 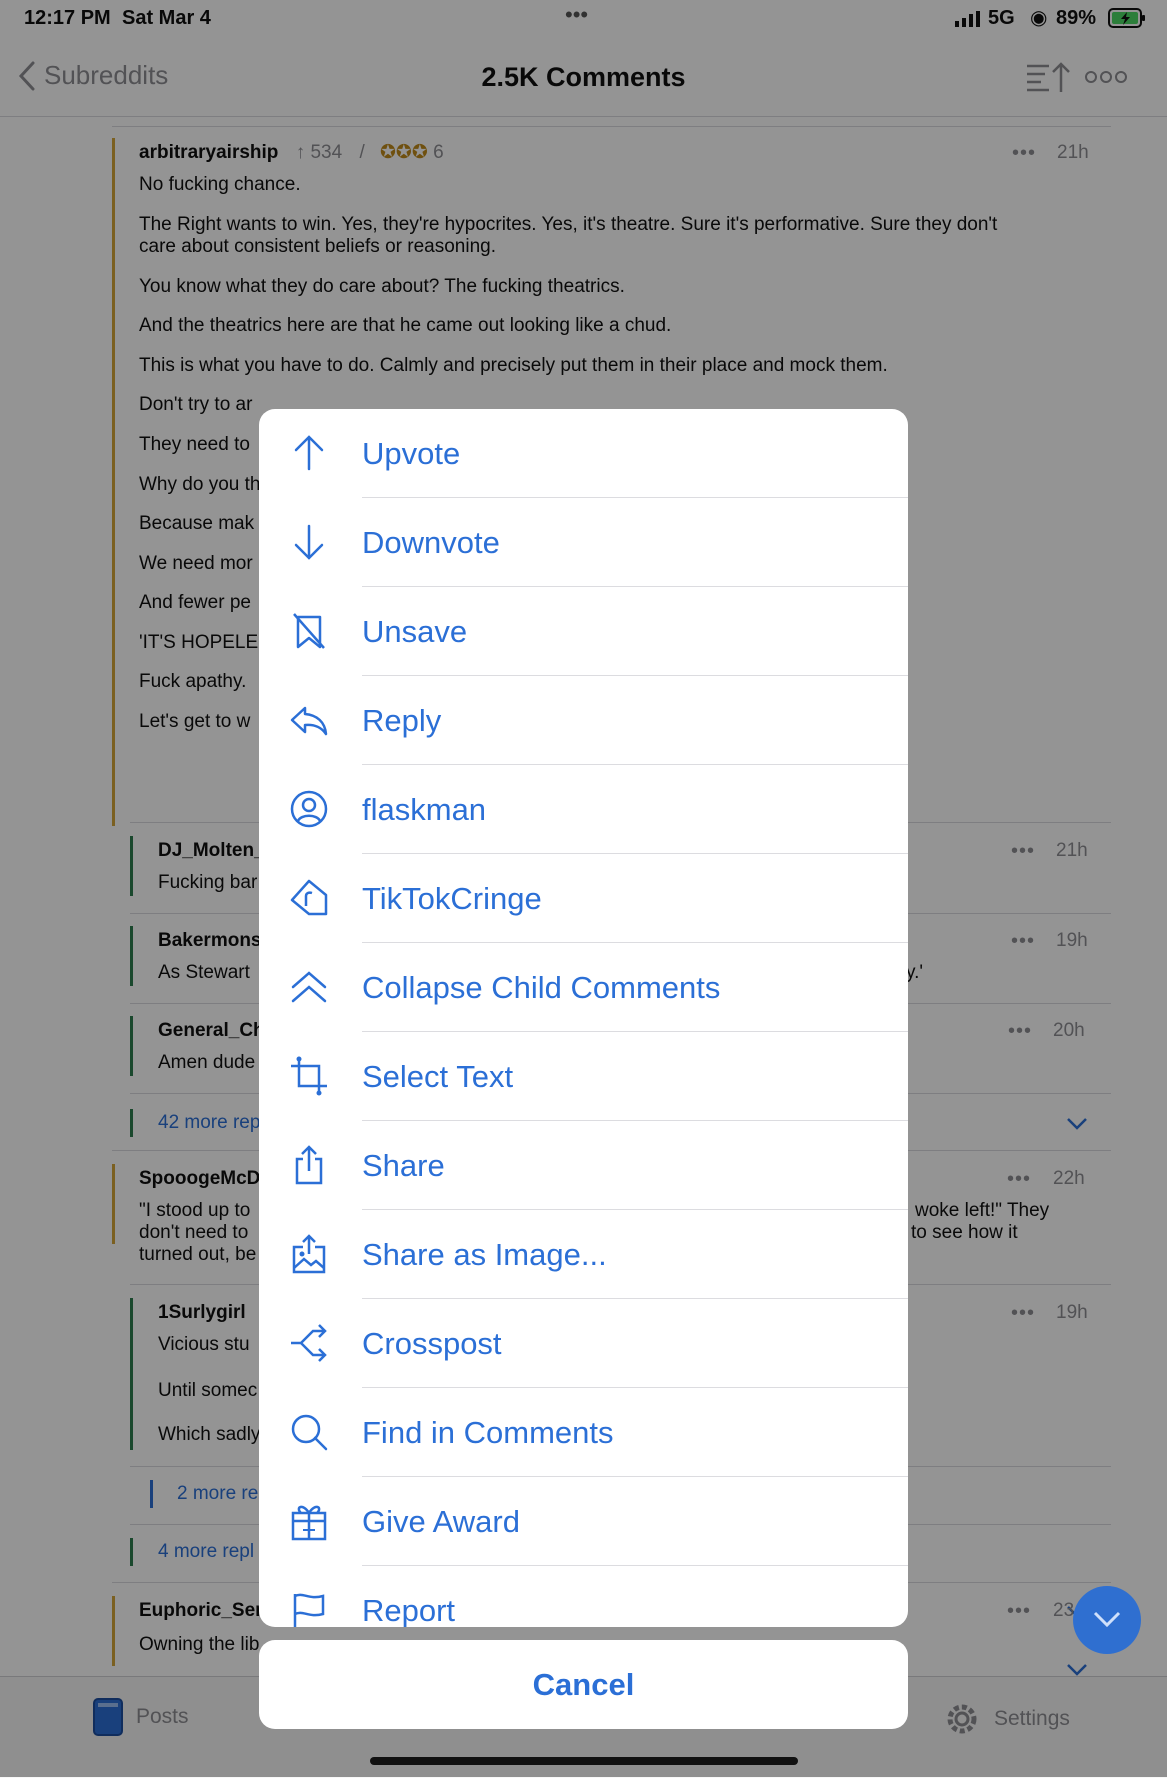 I want to click on subreddit-tag-icon, so click(x=309, y=897).